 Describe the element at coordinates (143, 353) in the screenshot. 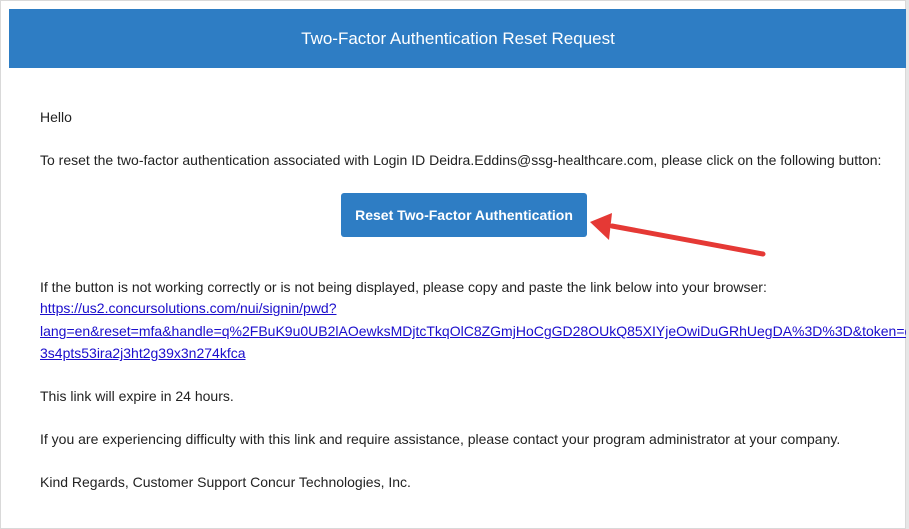

I see `reset-link-line-3: 3s4pts53ira2j3ht2g39x3n274kfca` at that location.